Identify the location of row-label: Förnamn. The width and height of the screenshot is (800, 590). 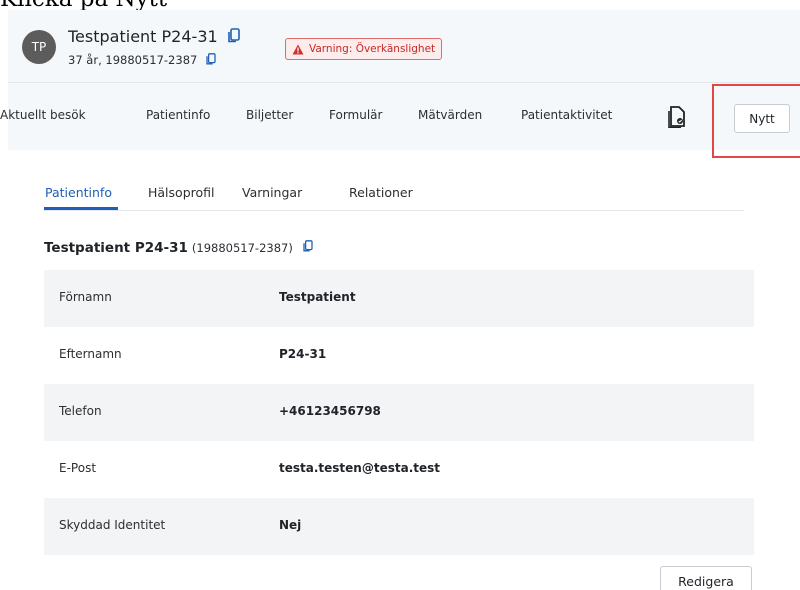
(85, 297).